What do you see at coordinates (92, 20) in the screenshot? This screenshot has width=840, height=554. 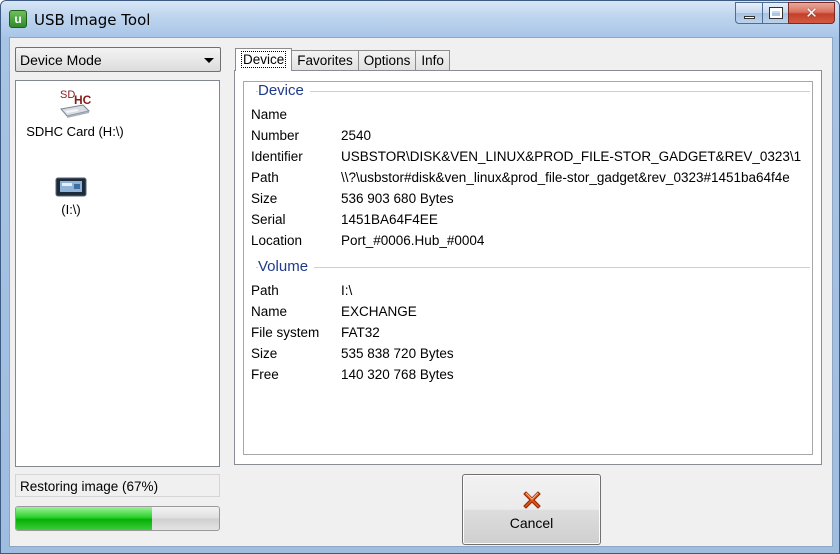 I see `window-title: USB Image Tool` at bounding box center [92, 20].